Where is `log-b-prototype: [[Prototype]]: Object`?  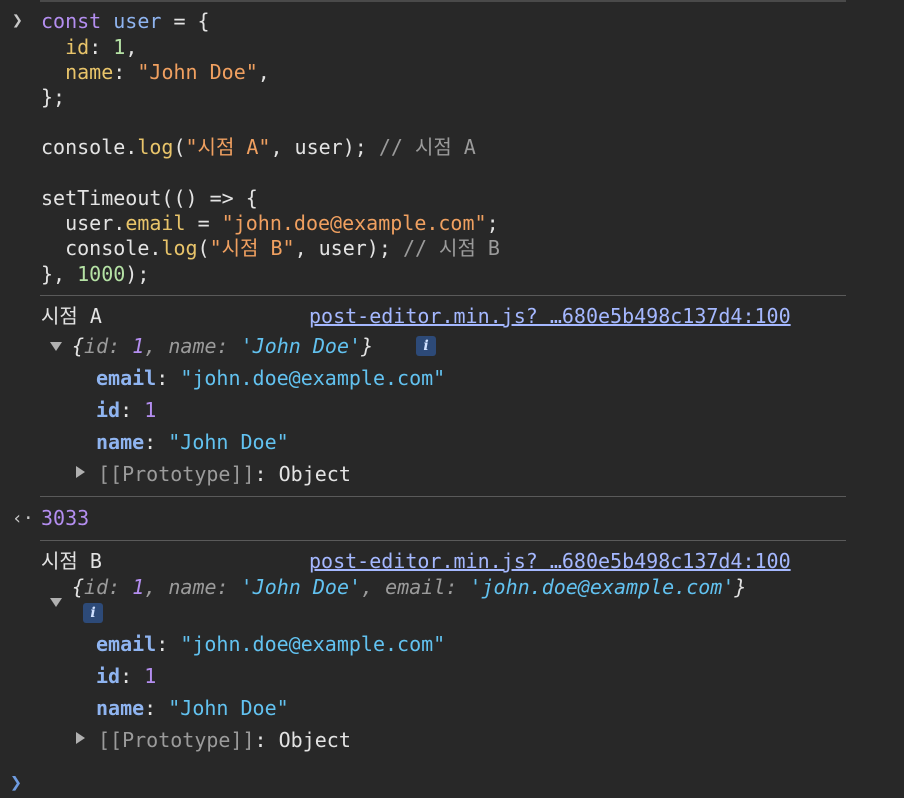 log-b-prototype: [[Prototype]]: Object is located at coordinates (224, 740).